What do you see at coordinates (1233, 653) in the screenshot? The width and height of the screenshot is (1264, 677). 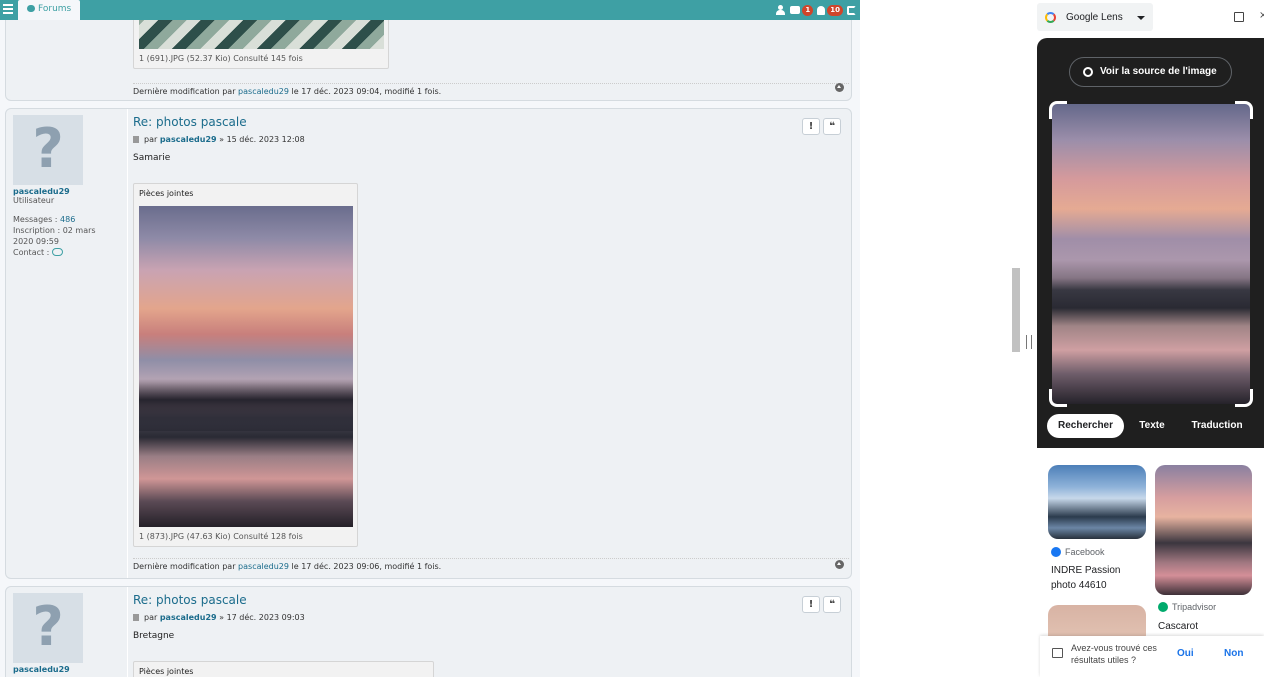 I see `feedback-no-button: Non` at bounding box center [1233, 653].